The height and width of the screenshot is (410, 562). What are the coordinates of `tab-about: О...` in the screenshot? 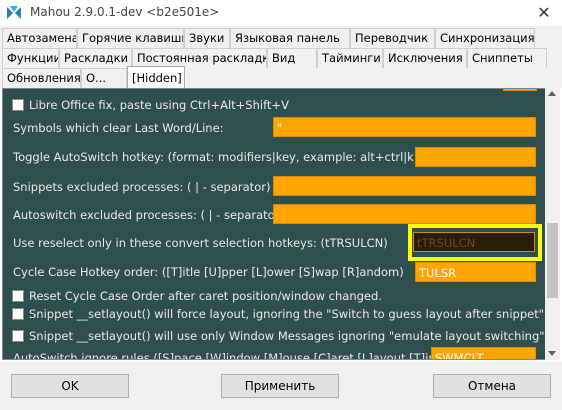 It's located at (104, 78).